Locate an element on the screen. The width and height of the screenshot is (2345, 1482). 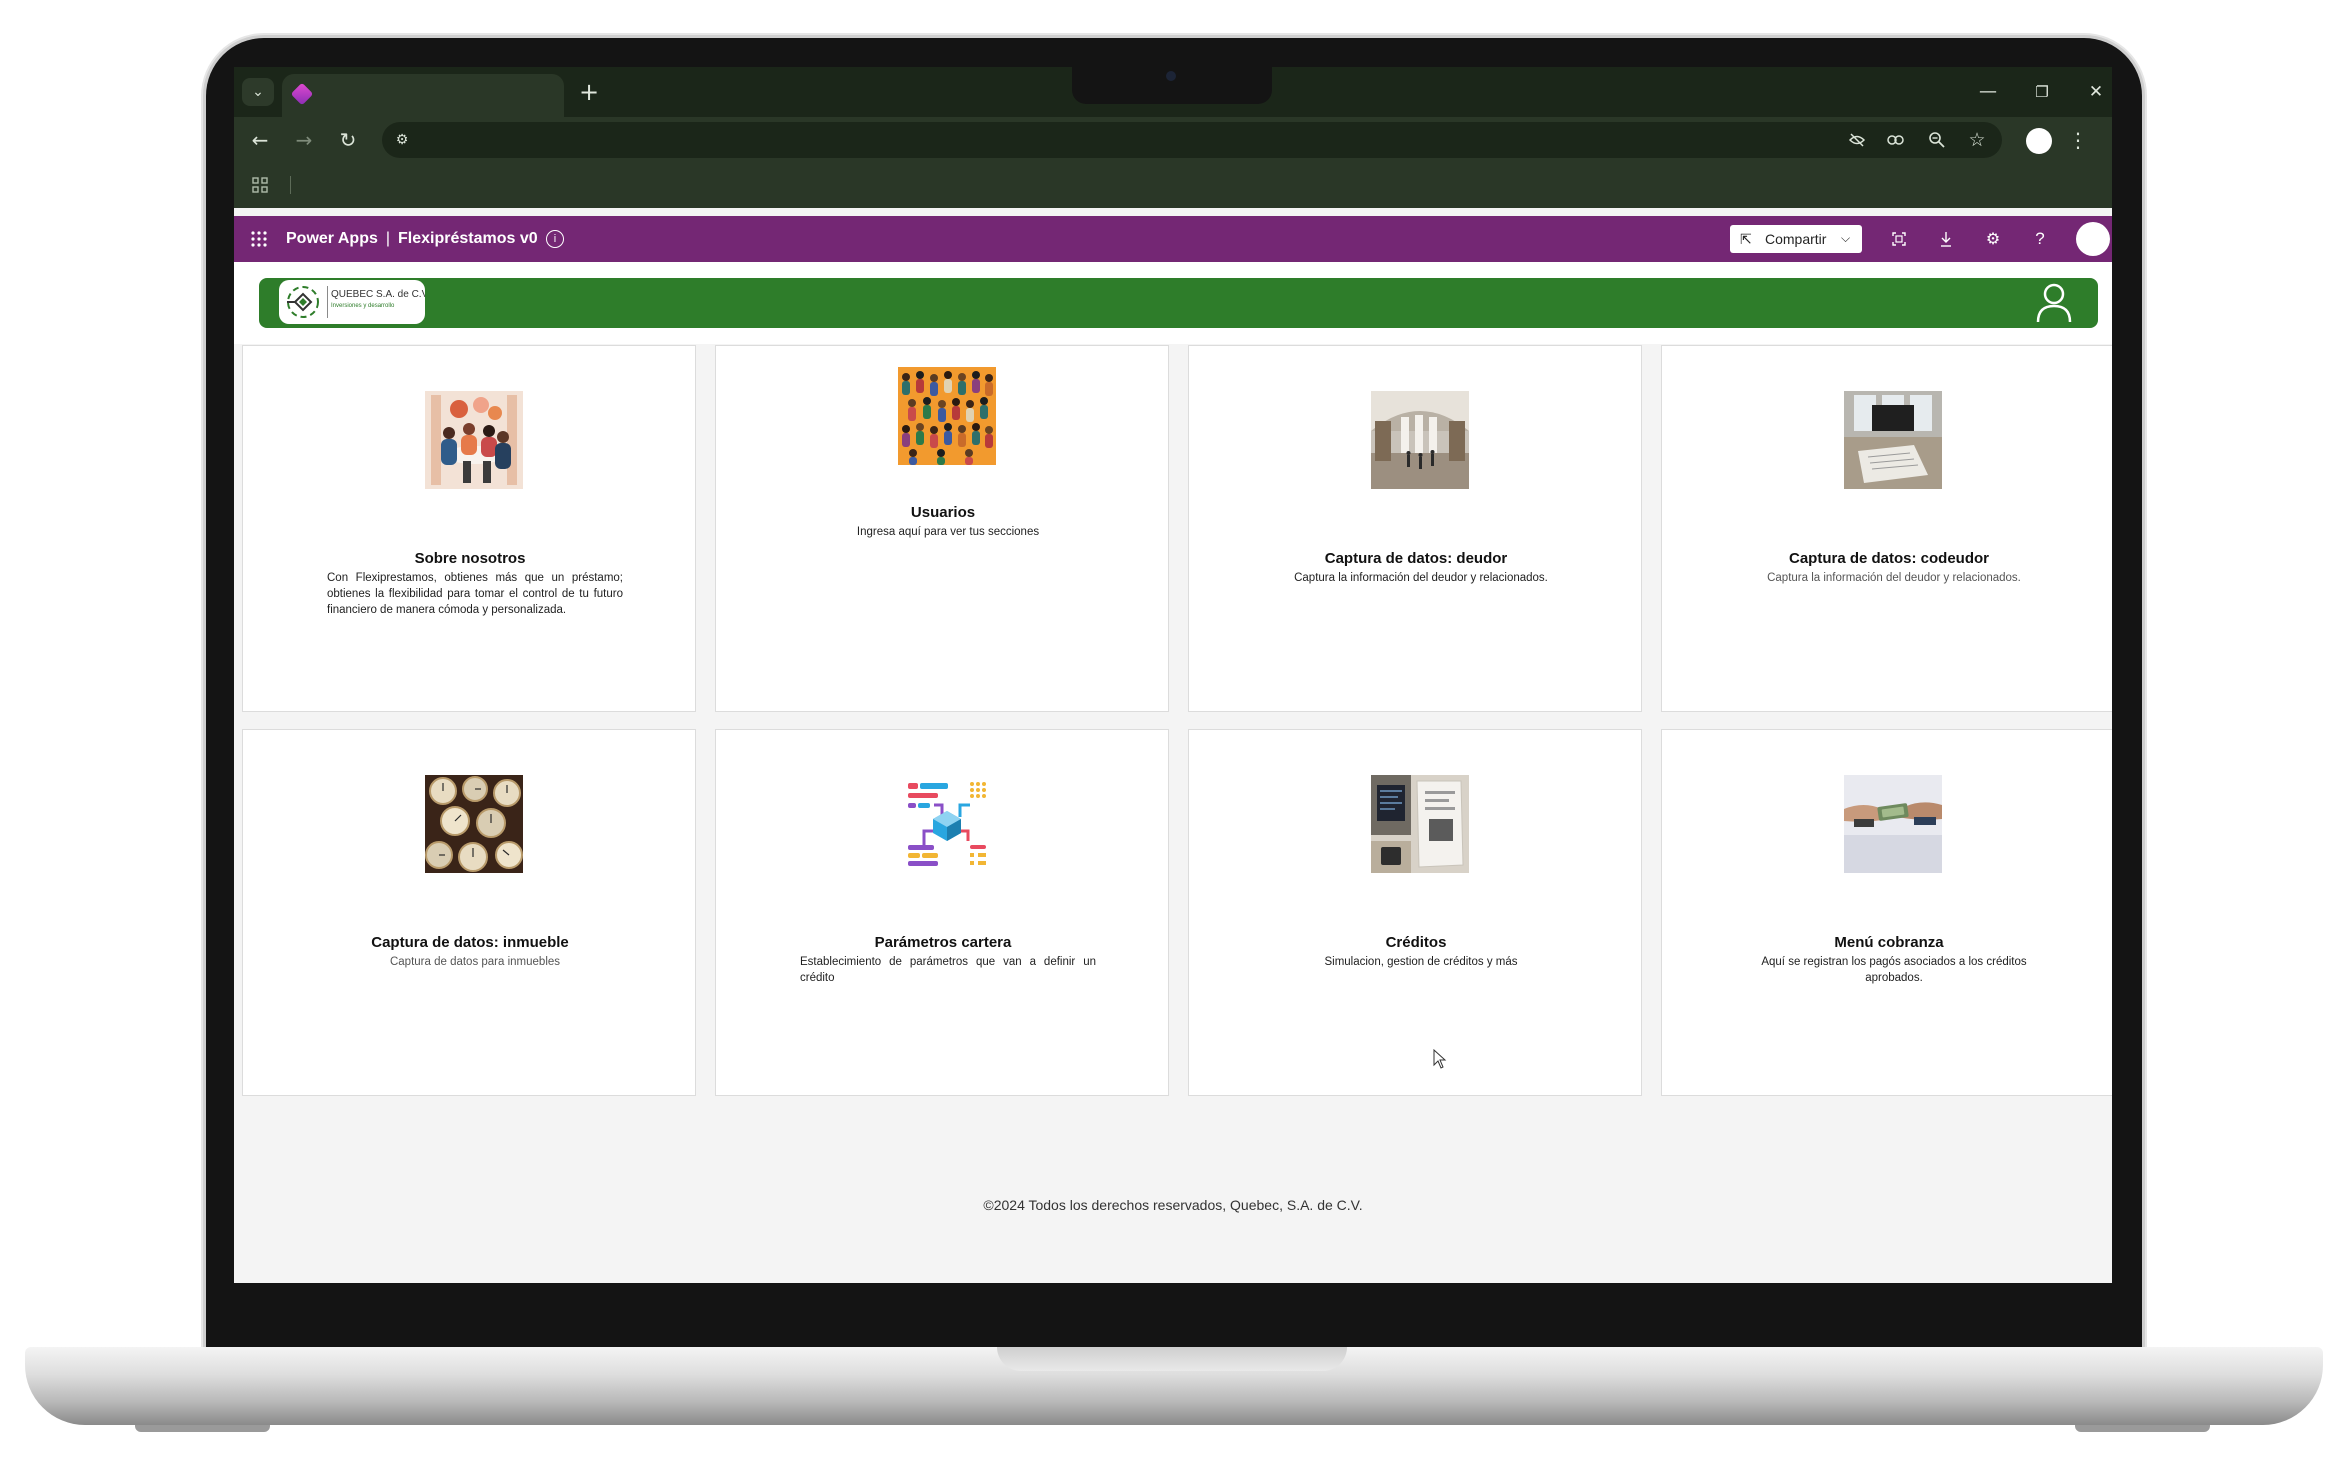
share-icon: ⇱ is located at coordinates (1746, 239).